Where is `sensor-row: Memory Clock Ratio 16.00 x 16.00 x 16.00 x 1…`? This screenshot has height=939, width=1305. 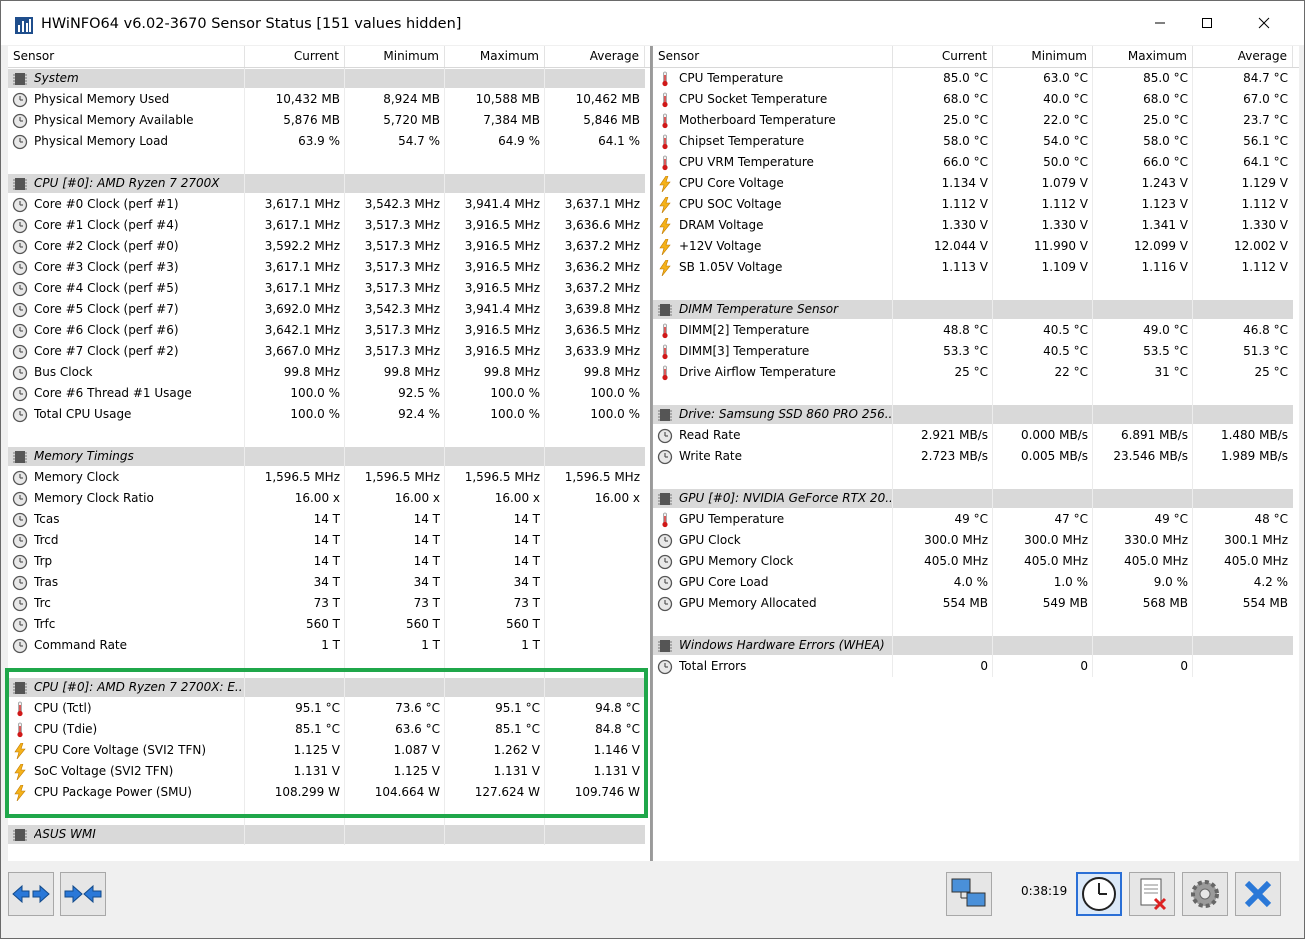
sensor-row: Memory Clock Ratio 16.00 x 16.00 x 16.00 x 1… is located at coordinates (329, 498).